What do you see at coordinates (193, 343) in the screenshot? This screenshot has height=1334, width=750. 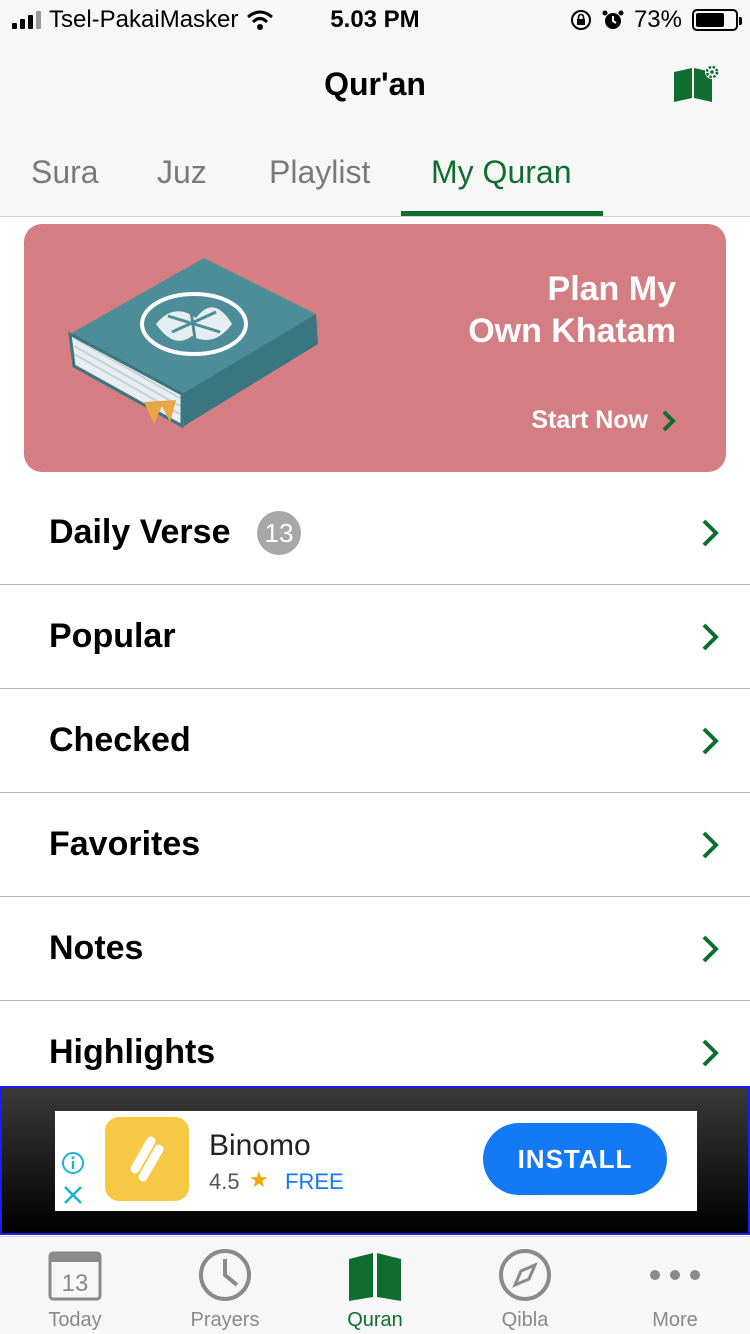 I see `quran-book-illustration` at bounding box center [193, 343].